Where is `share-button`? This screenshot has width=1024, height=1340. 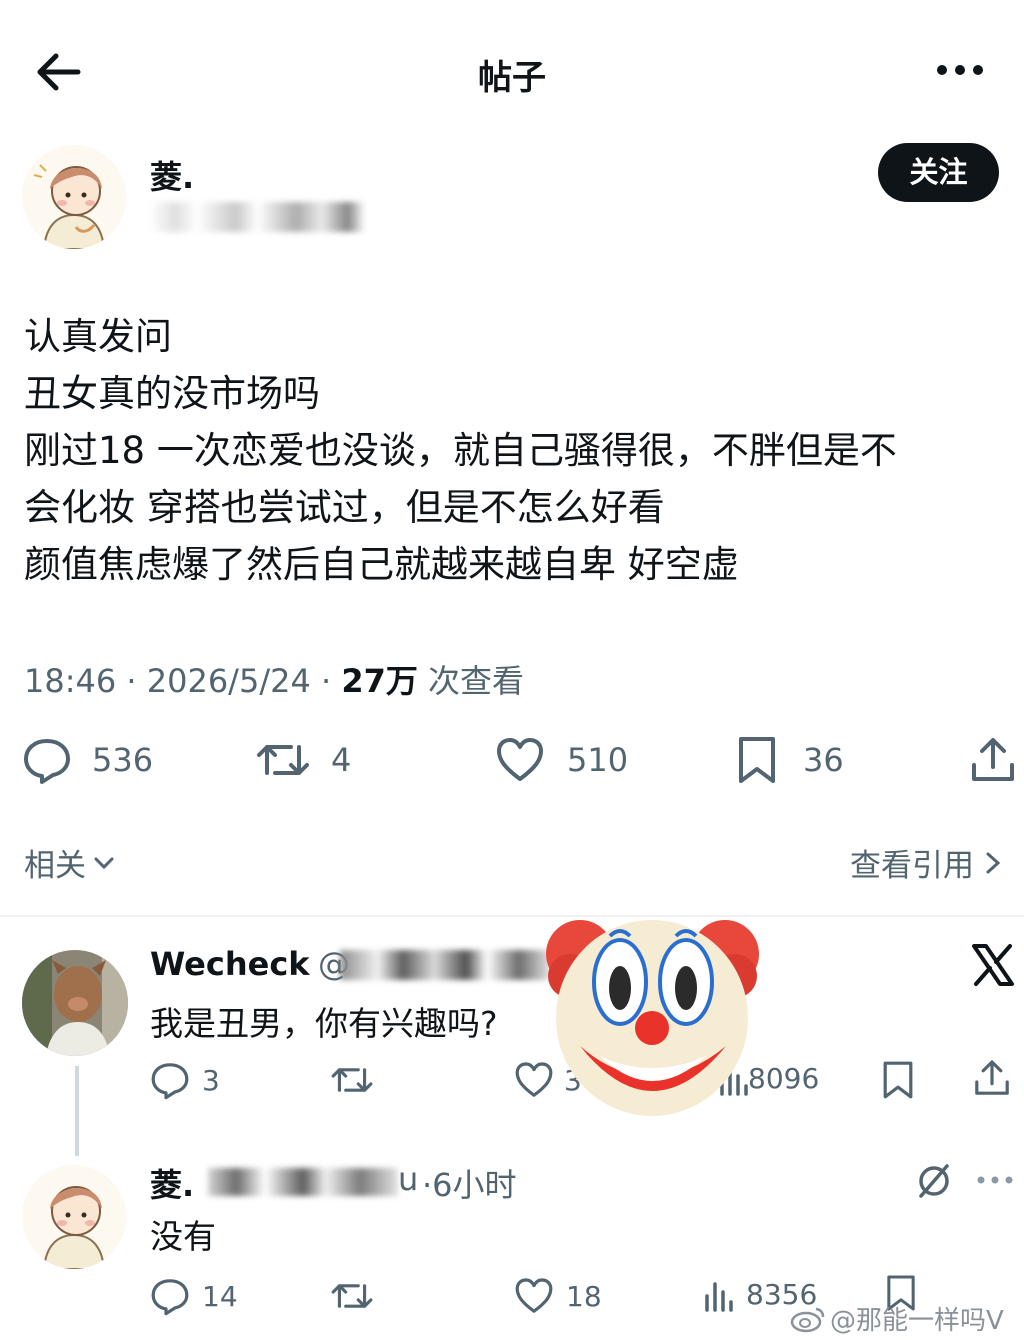 share-button is located at coordinates (993, 760).